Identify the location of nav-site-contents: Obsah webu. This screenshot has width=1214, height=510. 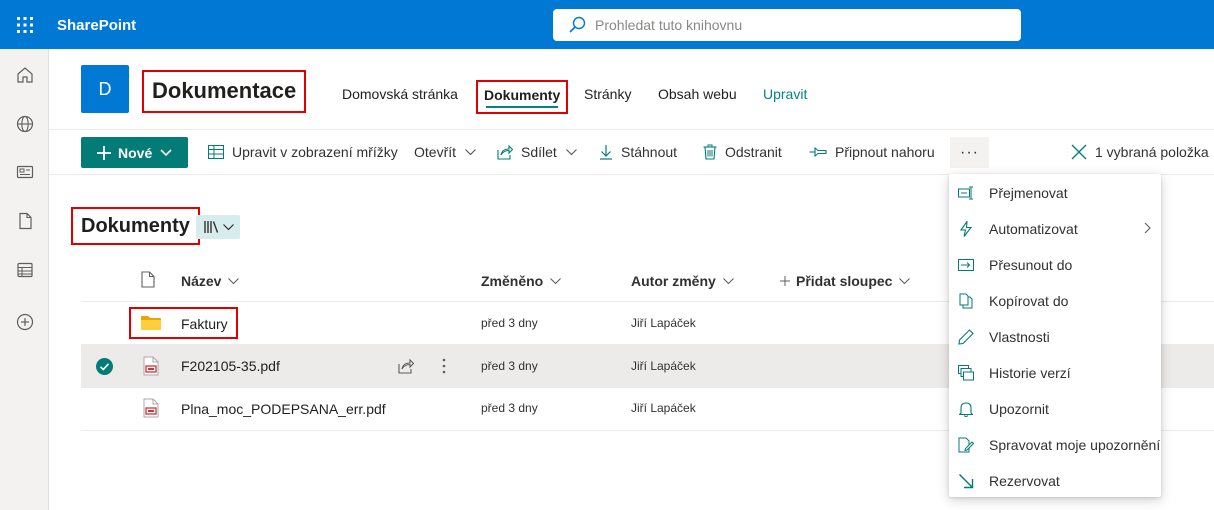
(697, 94).